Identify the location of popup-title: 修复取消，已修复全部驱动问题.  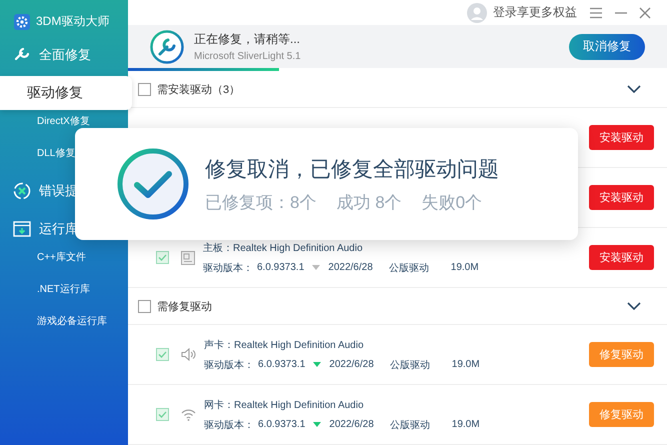
(352, 169).